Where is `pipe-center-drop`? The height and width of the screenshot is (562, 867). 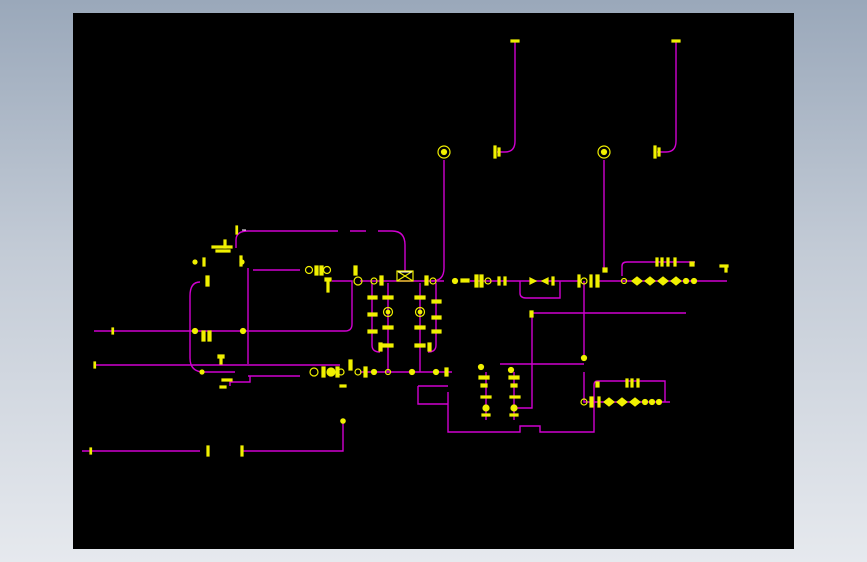 pipe-center-drop is located at coordinates (524, 361).